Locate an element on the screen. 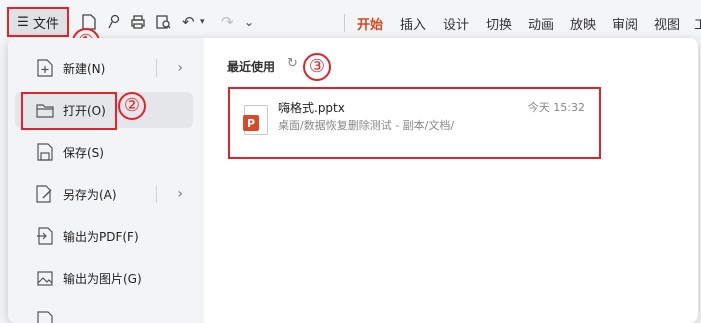 This screenshot has width=701, height=323. save-icon is located at coordinates (45, 152).